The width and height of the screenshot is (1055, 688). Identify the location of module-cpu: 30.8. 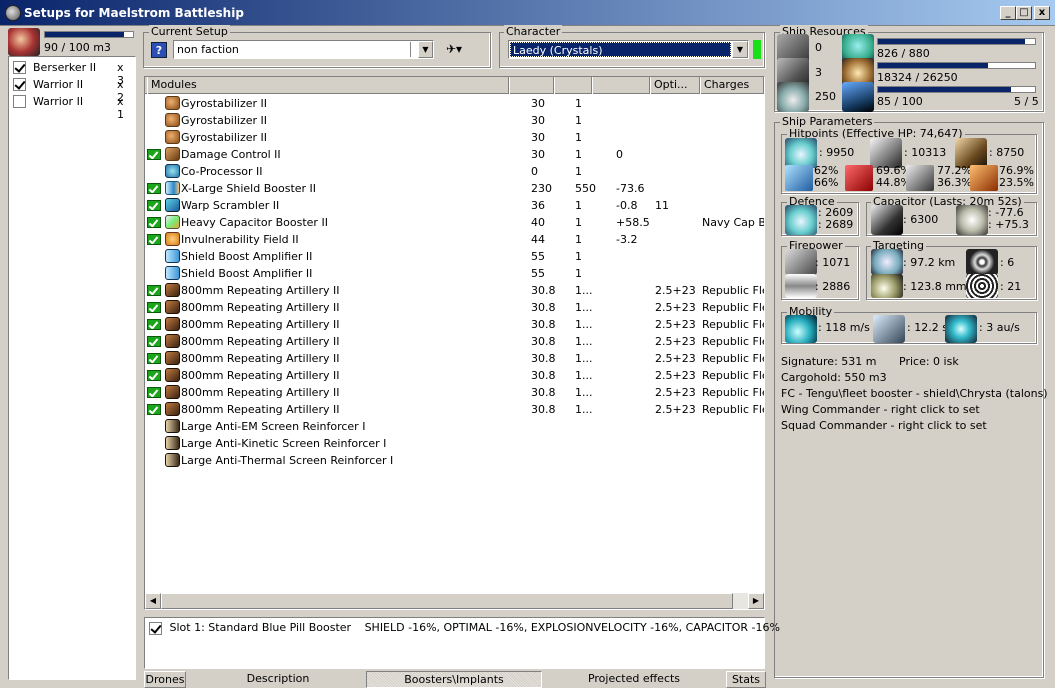
(543, 409).